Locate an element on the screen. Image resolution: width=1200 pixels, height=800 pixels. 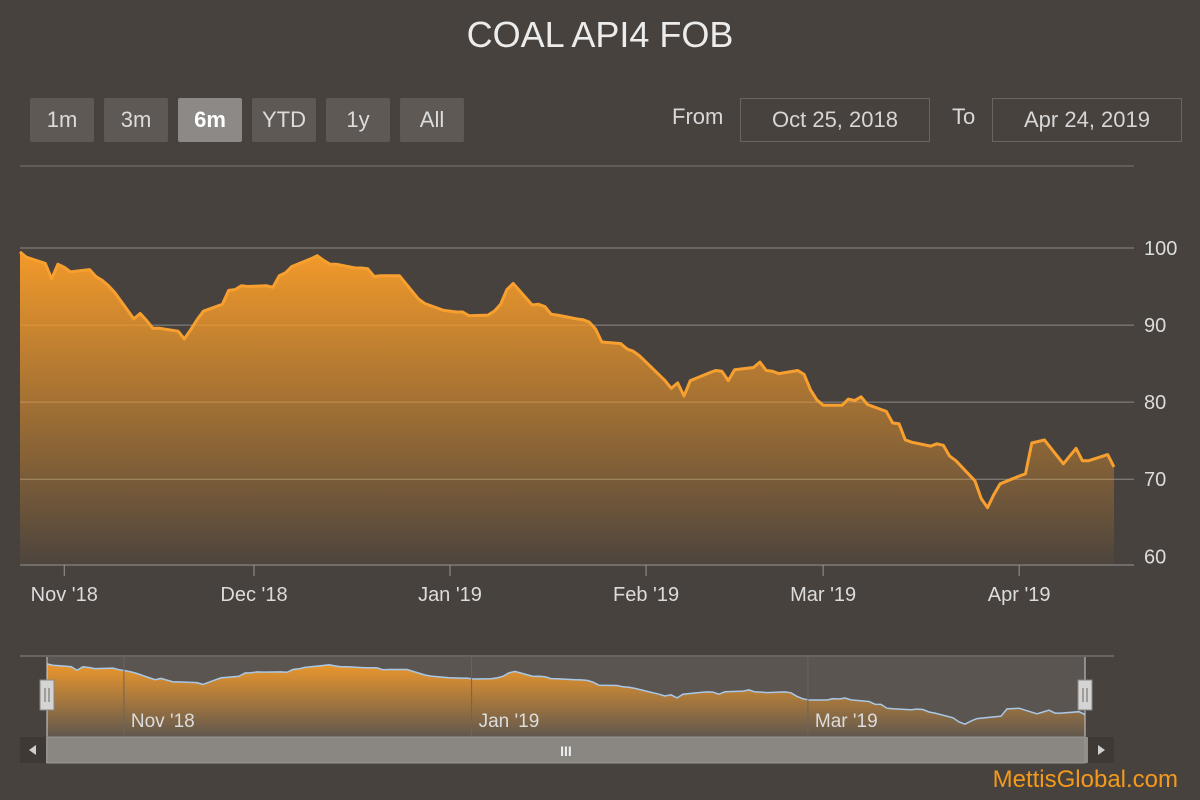
y-tick-label: 90 is located at coordinates (1155, 326).